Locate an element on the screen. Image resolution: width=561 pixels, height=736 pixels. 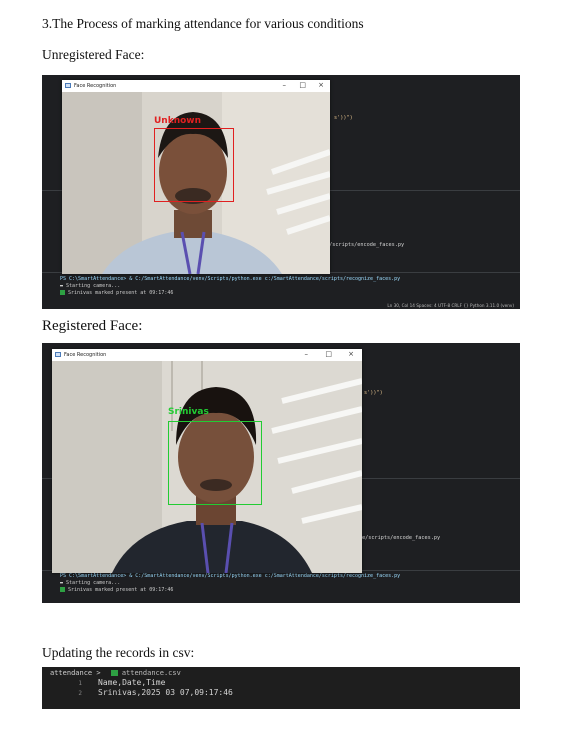
csv-row: 2 Srinivas,2025 03 07,09:17:46 is located at coordinates (148, 692).